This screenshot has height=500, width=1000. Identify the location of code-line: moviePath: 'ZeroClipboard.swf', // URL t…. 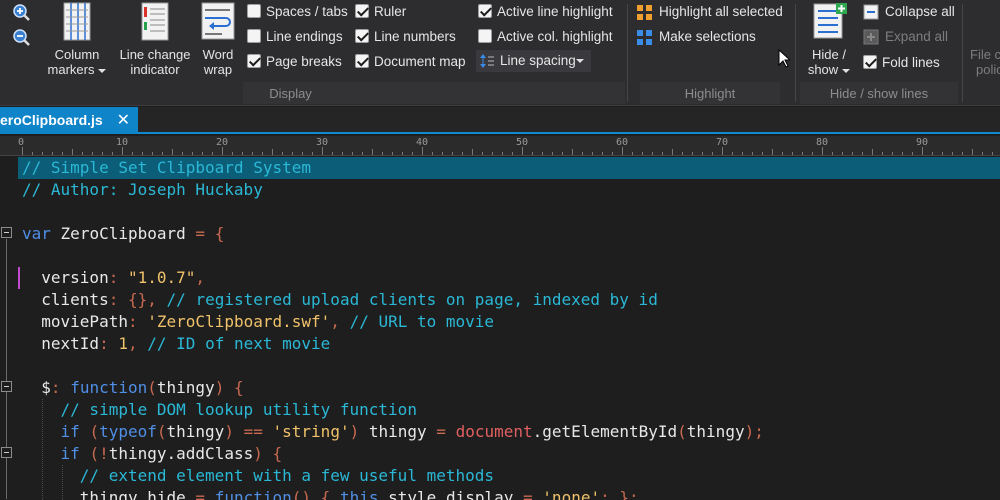
(268, 321).